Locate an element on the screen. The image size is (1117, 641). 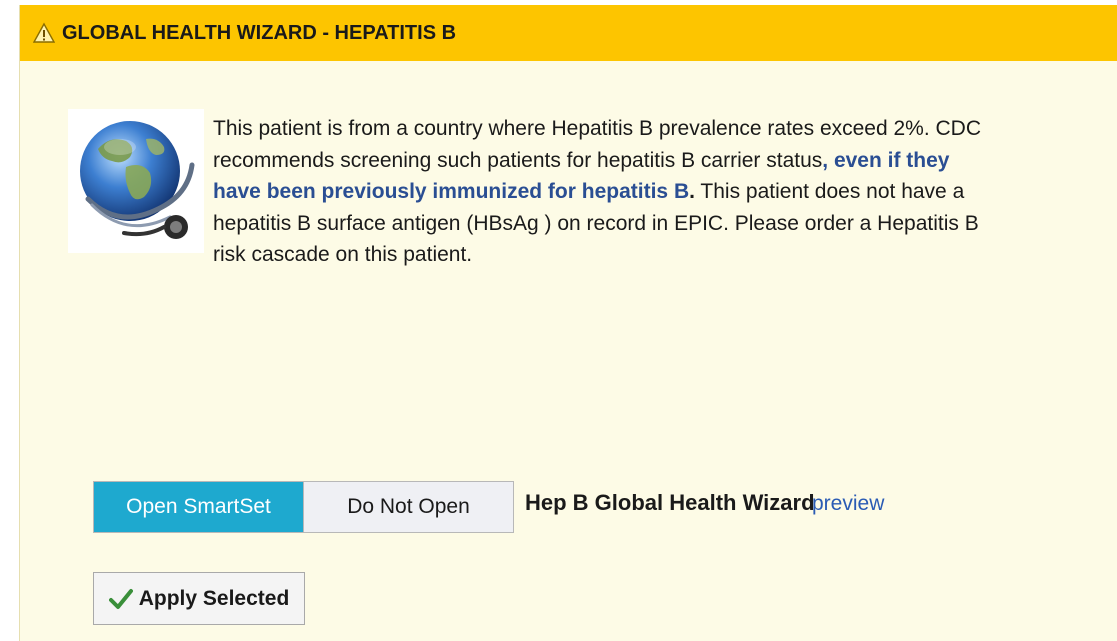
dialog-title: GLOBAL HEALTH WIZARD - HEPATITIS B is located at coordinates (259, 32).